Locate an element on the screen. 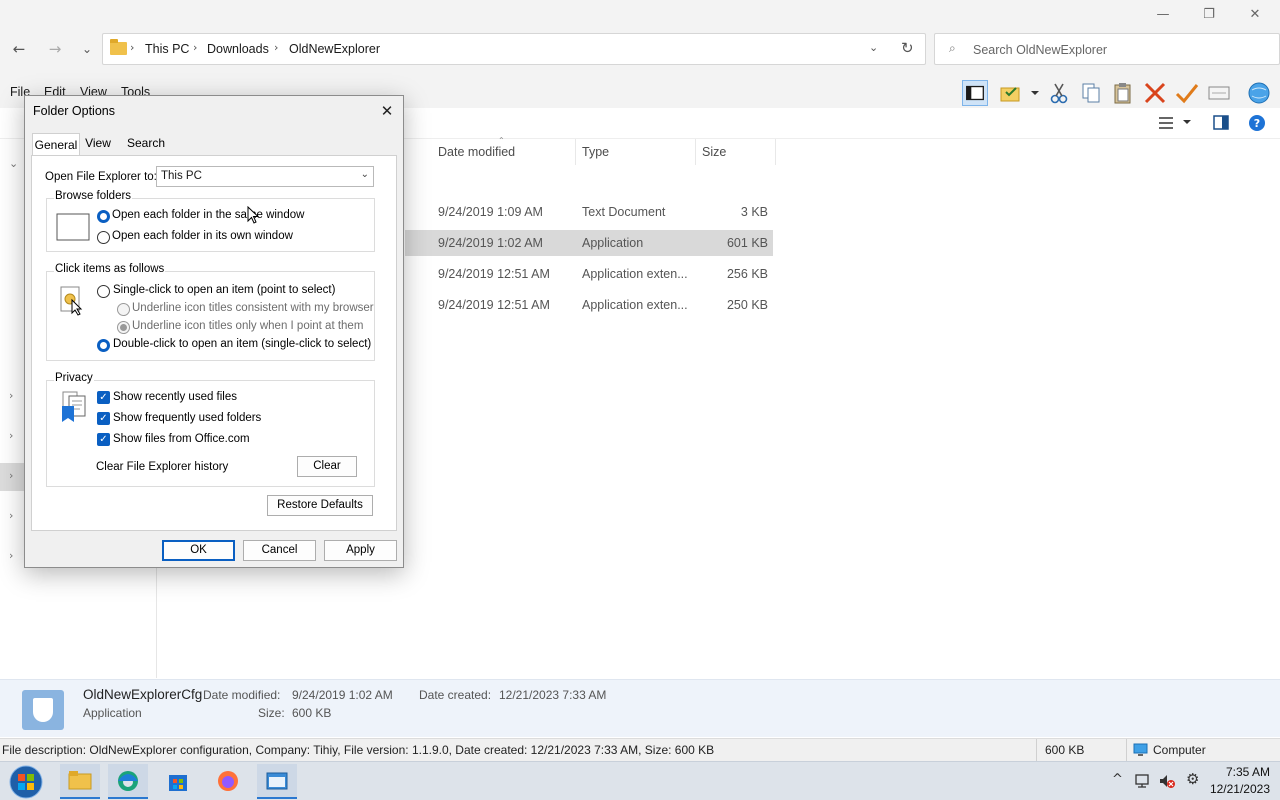 Image resolution: width=1280 pixels, height=800 pixels. underline-point-radio is located at coordinates (123, 327).